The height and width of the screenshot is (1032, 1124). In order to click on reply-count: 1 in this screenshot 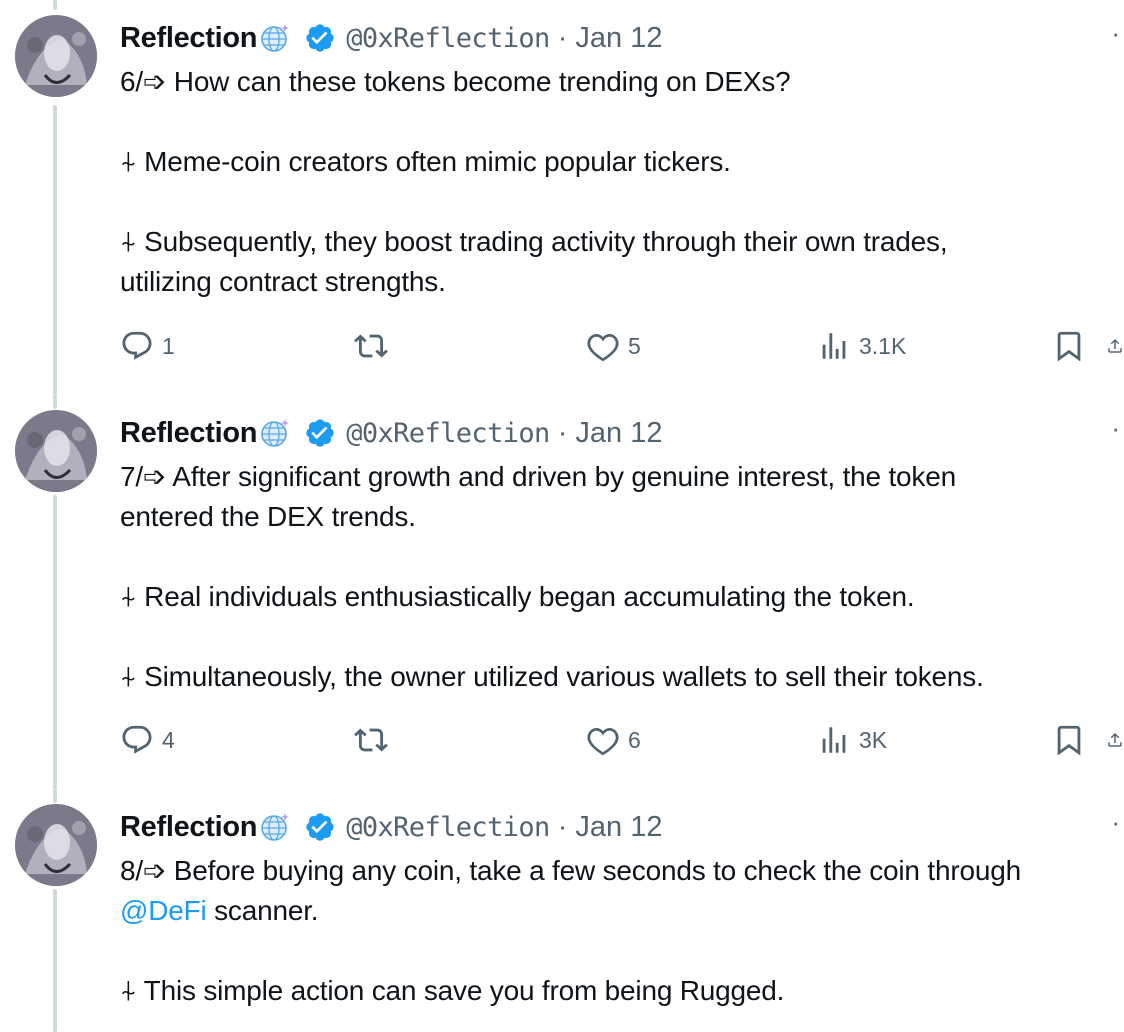, I will do `click(168, 345)`.